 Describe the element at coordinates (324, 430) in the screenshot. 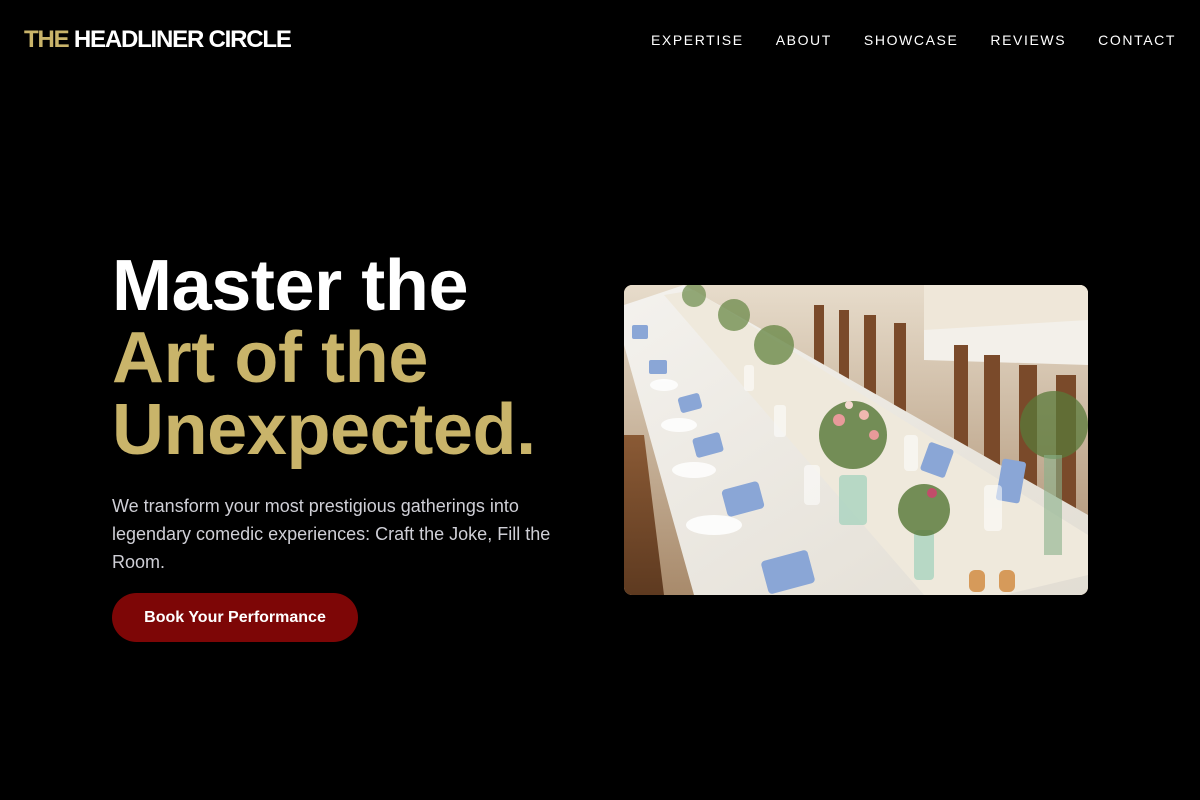

I see `hero-headline-line-3: Unexpected.` at that location.